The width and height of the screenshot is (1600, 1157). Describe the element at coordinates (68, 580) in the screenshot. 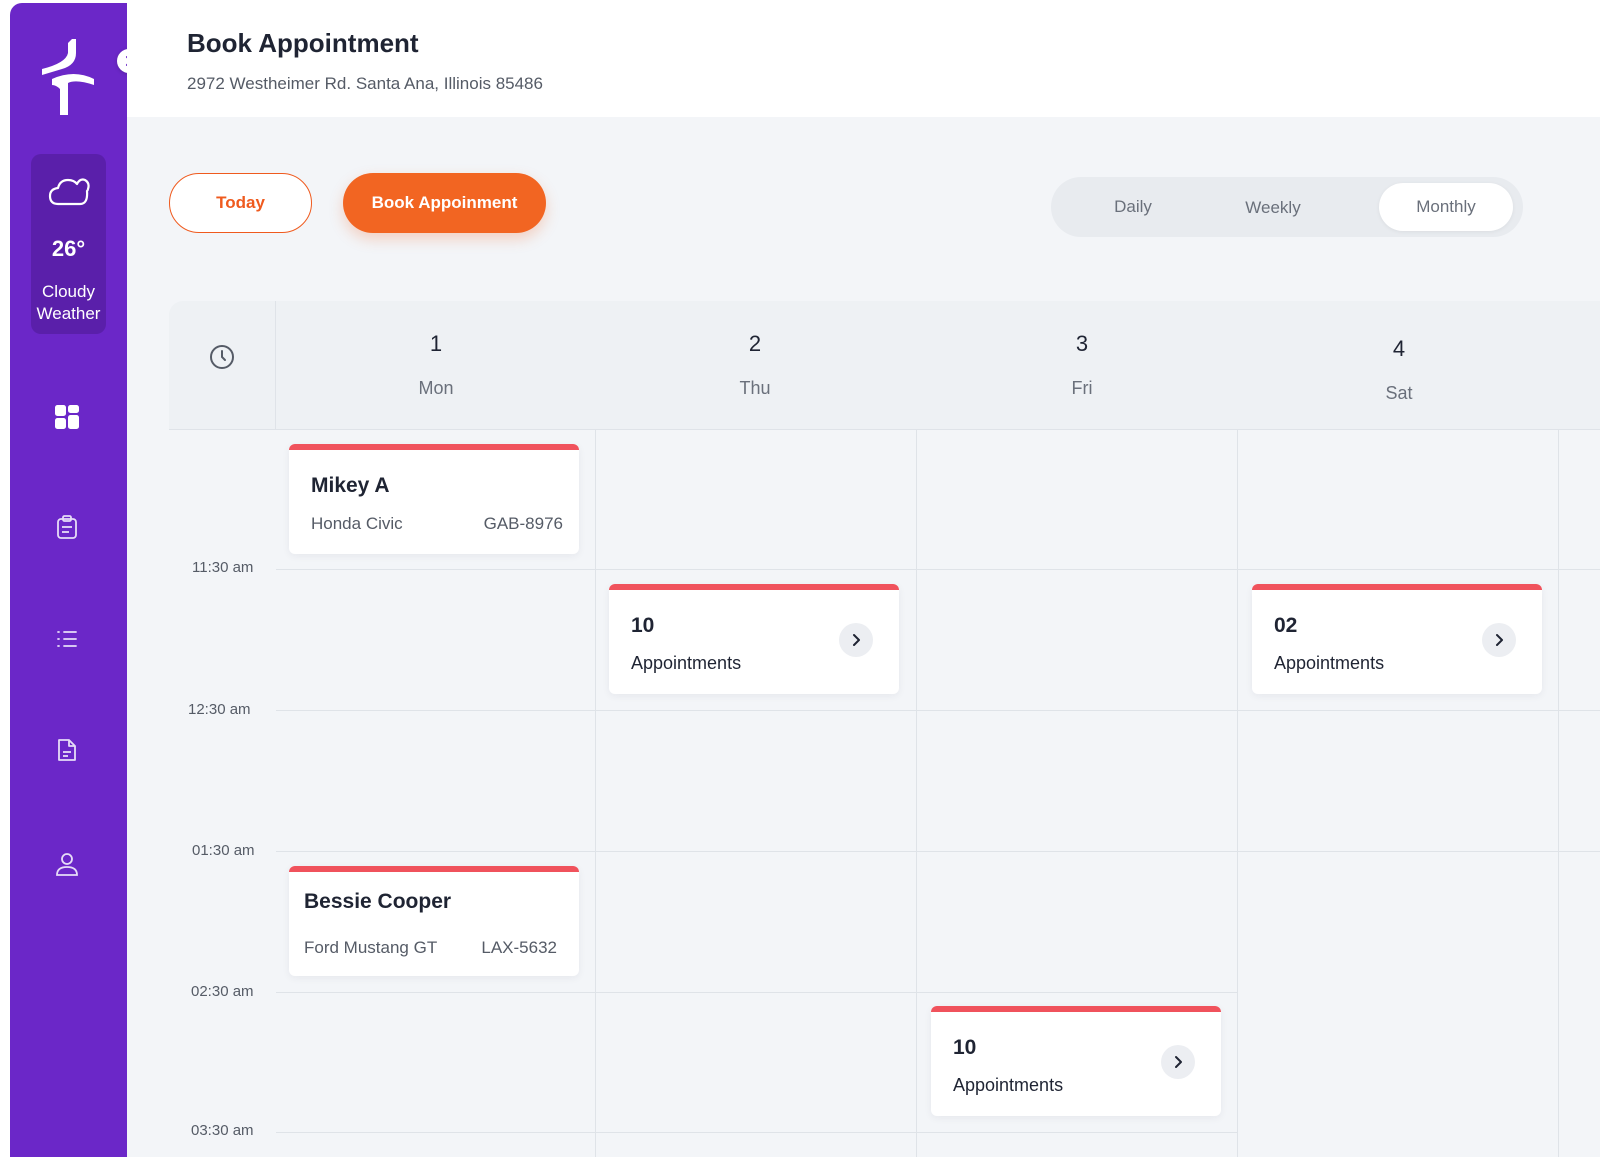

I see `sidebar: 26° Cloudy Weather` at that location.